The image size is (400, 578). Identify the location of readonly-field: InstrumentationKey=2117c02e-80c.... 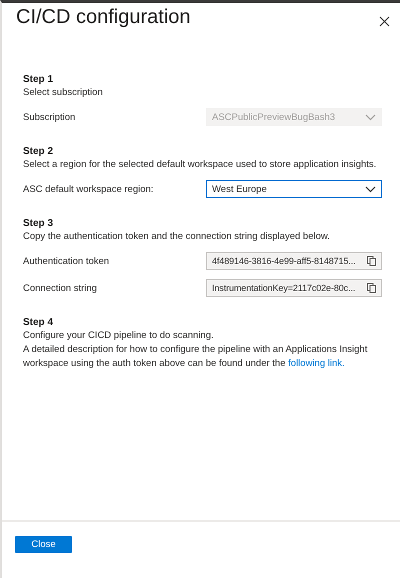
(294, 288).